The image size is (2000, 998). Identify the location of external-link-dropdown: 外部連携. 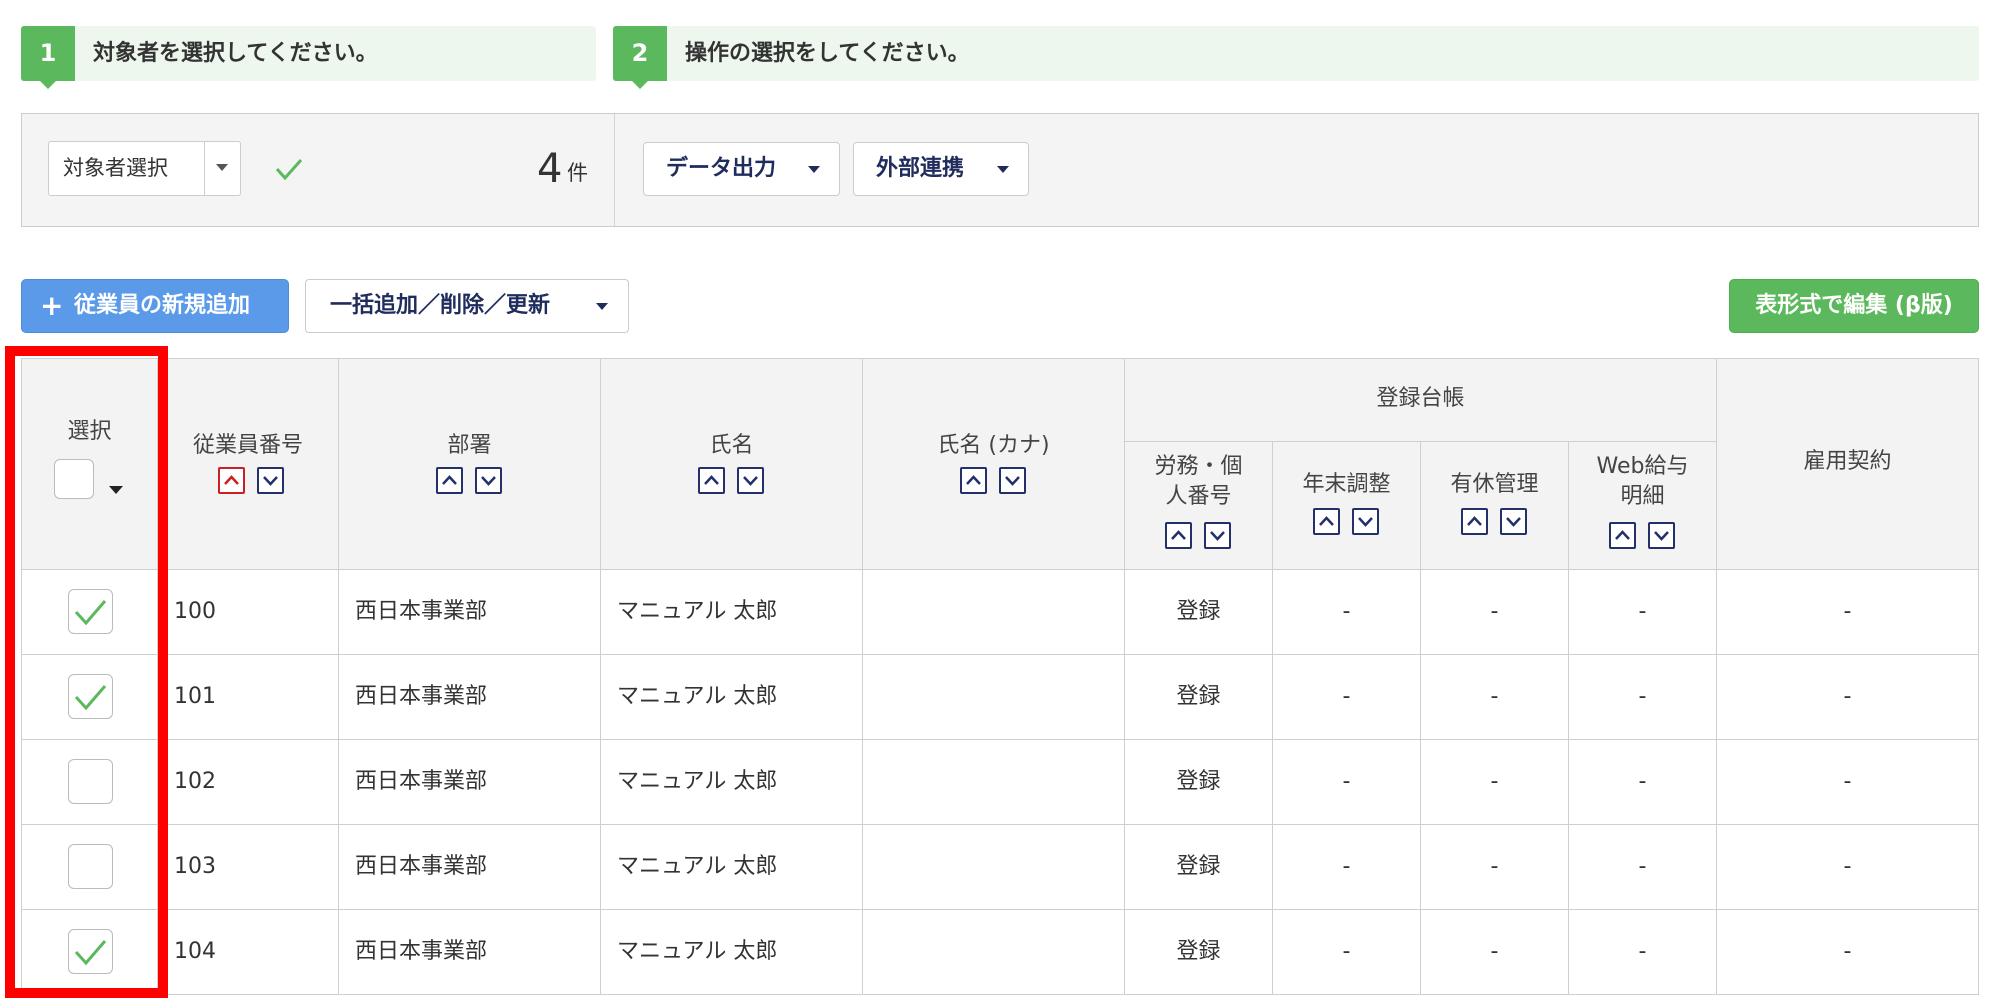
(941, 169).